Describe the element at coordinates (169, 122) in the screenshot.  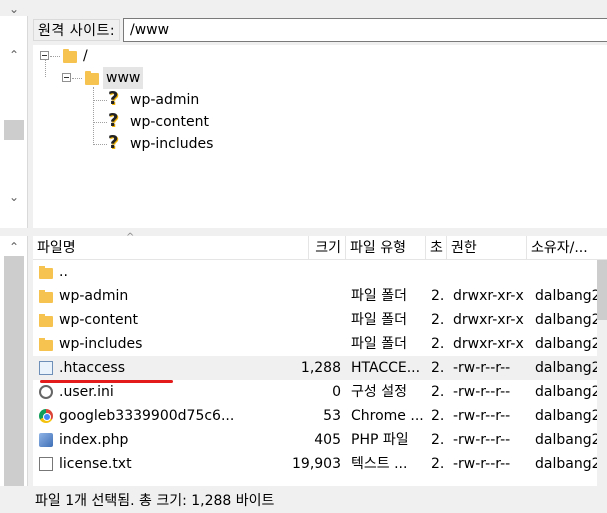
I see `tree-item-wp-content: wp-content` at that location.